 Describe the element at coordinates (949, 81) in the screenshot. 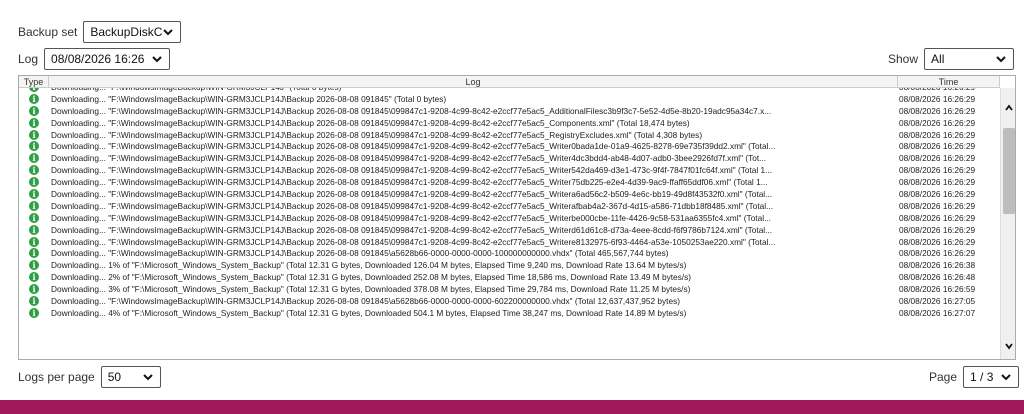

I see `column-header-time: Time` at that location.